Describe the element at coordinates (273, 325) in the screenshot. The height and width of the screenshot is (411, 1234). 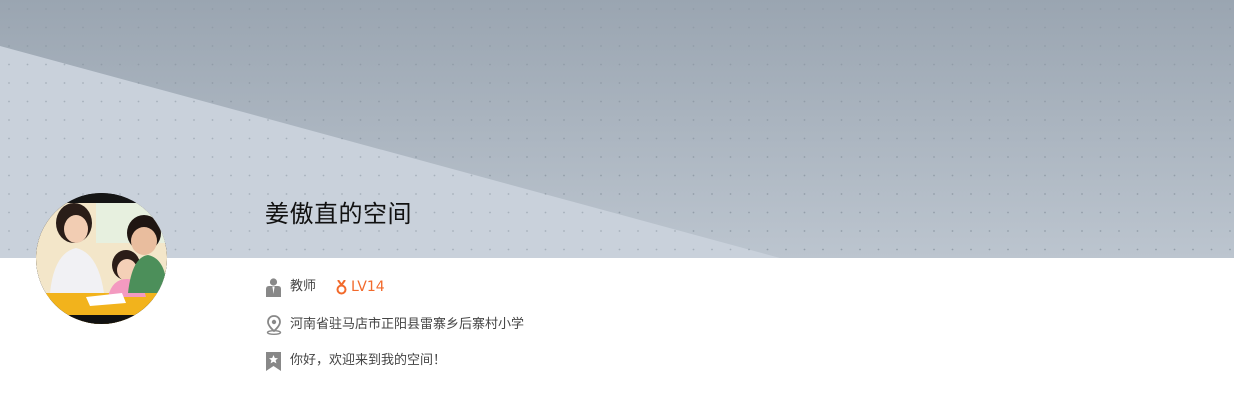
I see `map-pin-icon` at that location.